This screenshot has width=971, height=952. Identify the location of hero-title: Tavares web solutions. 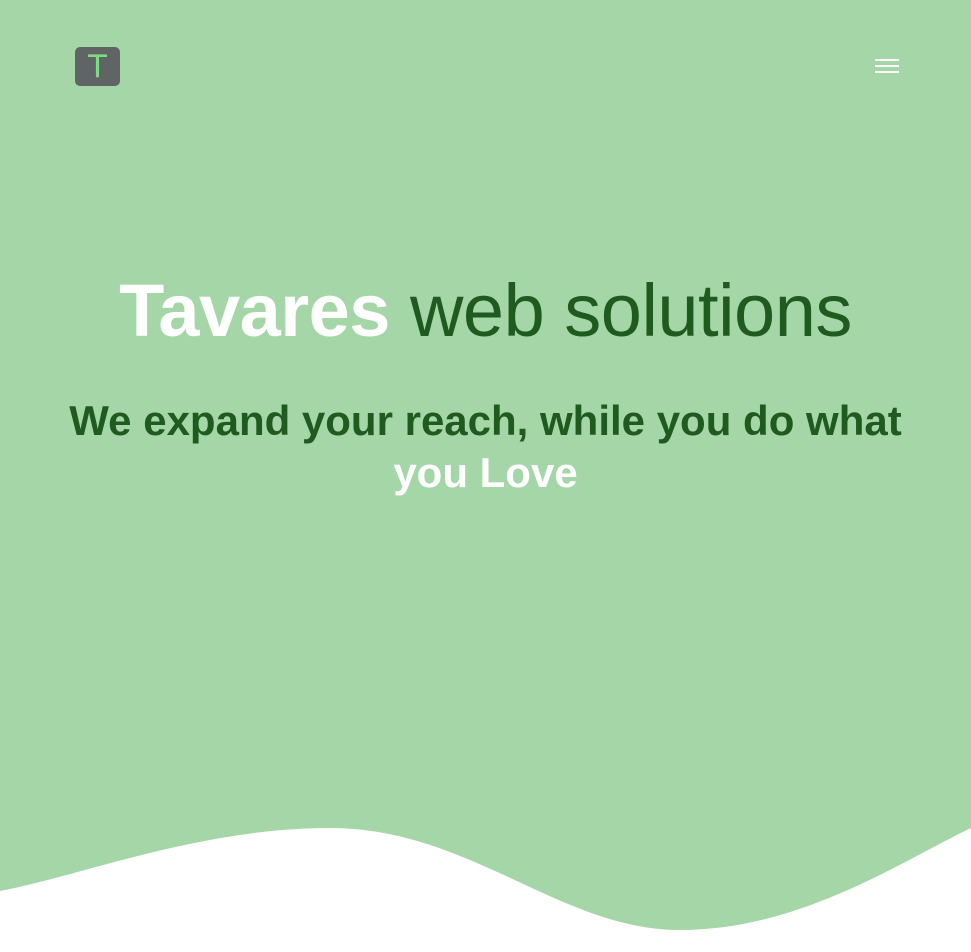
(485, 311).